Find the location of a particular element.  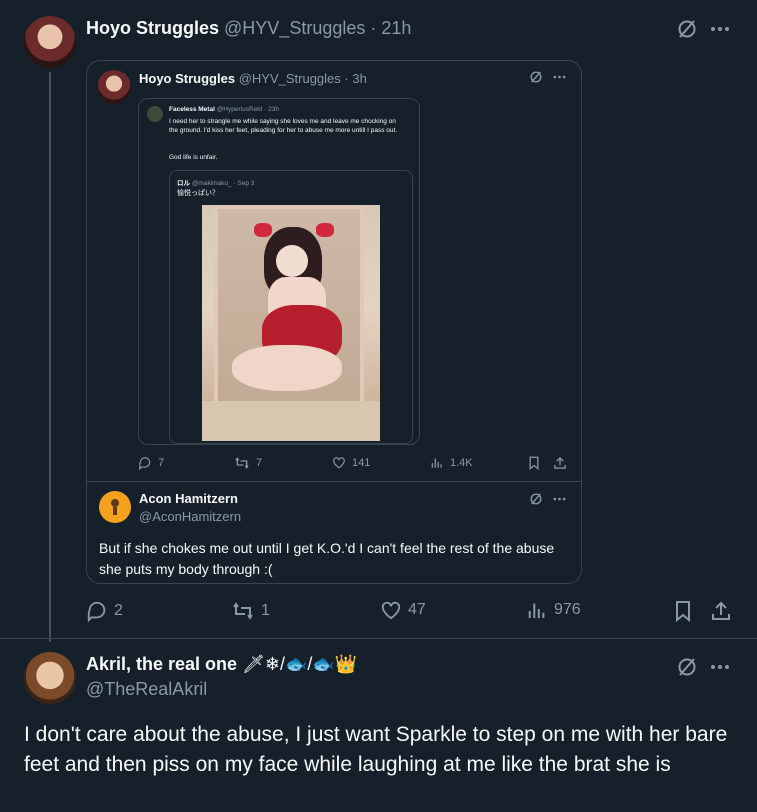

floor is located at coordinates (291, 421).